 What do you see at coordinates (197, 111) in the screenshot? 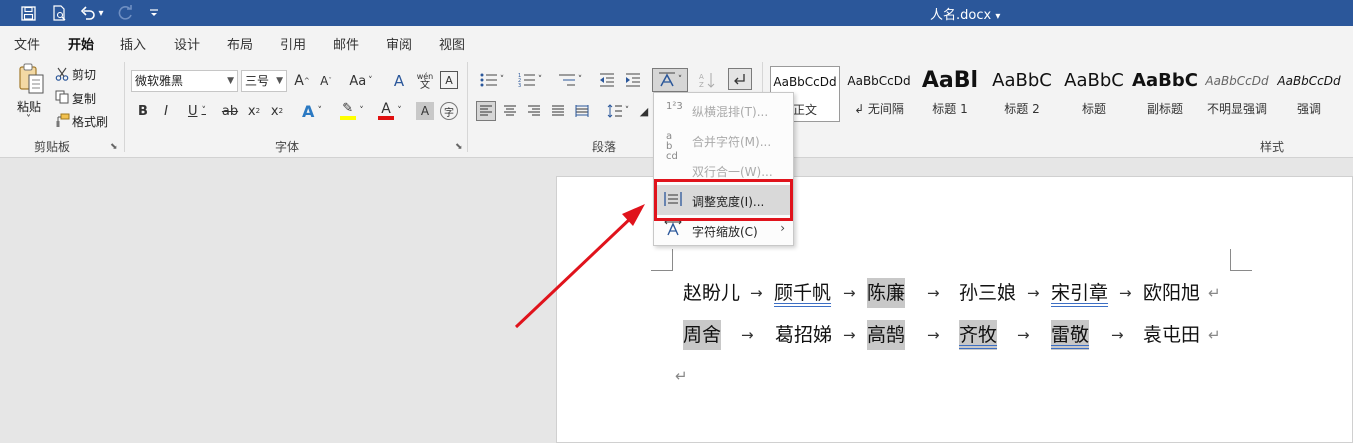
I see `underline-button: U ˅` at bounding box center [197, 111].